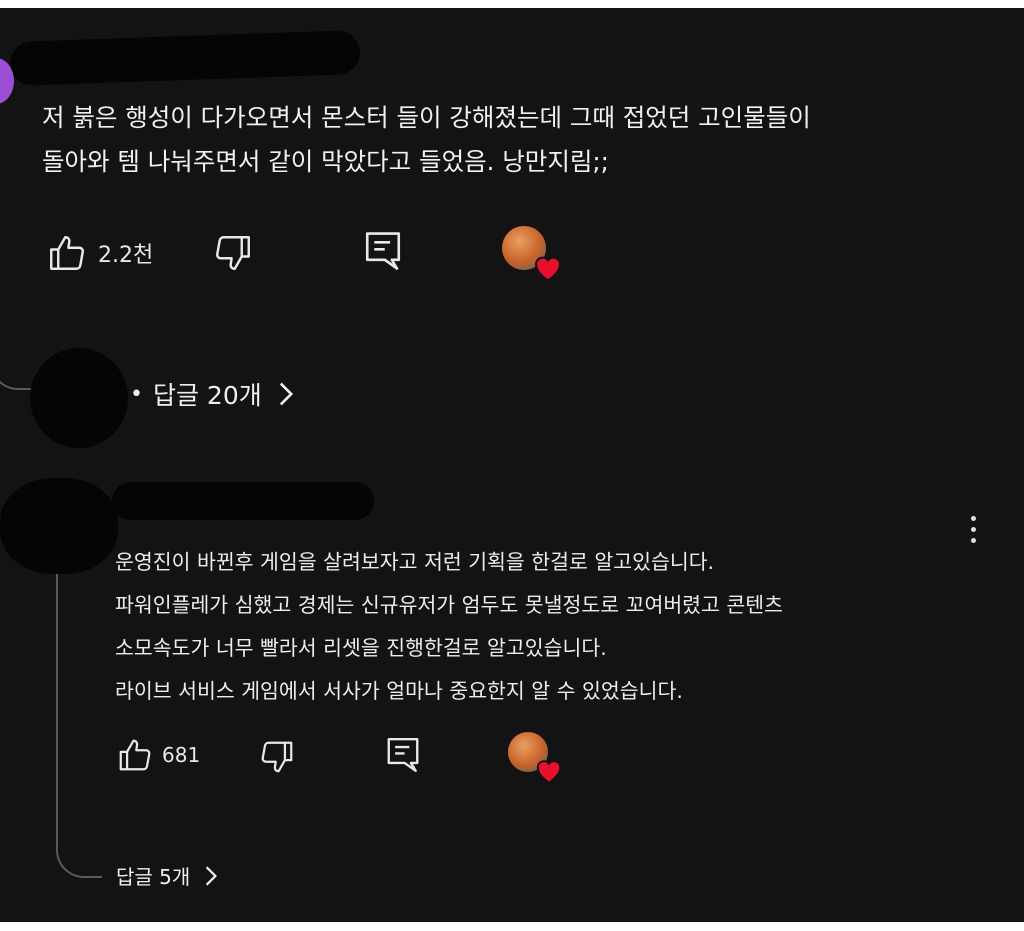 The height and width of the screenshot is (931, 1024). Describe the element at coordinates (207, 395) in the screenshot. I see `replies-count: 답글 20개` at that location.